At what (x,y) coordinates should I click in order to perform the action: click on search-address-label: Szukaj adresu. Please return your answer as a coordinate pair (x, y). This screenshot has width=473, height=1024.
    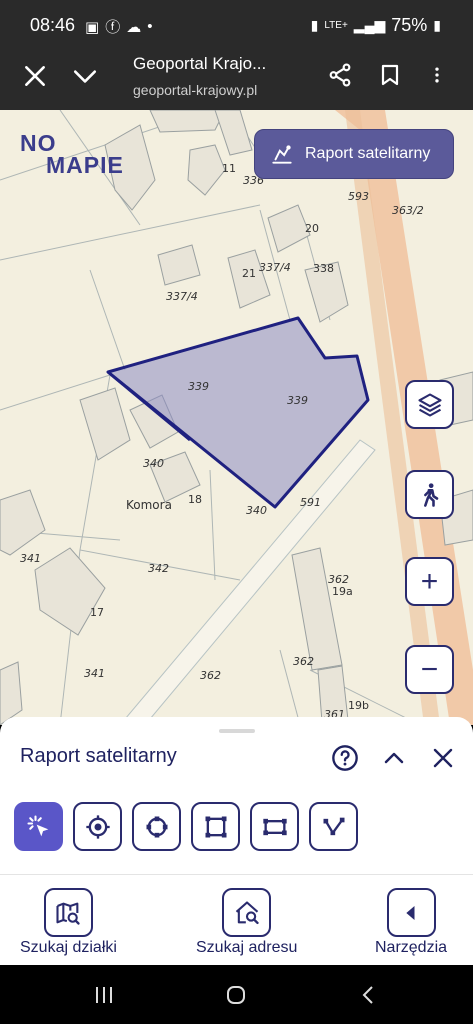
    Looking at the image, I should click on (247, 947).